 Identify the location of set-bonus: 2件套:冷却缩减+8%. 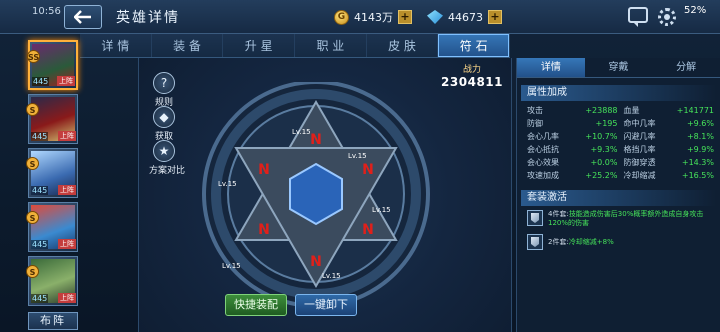
(620, 242).